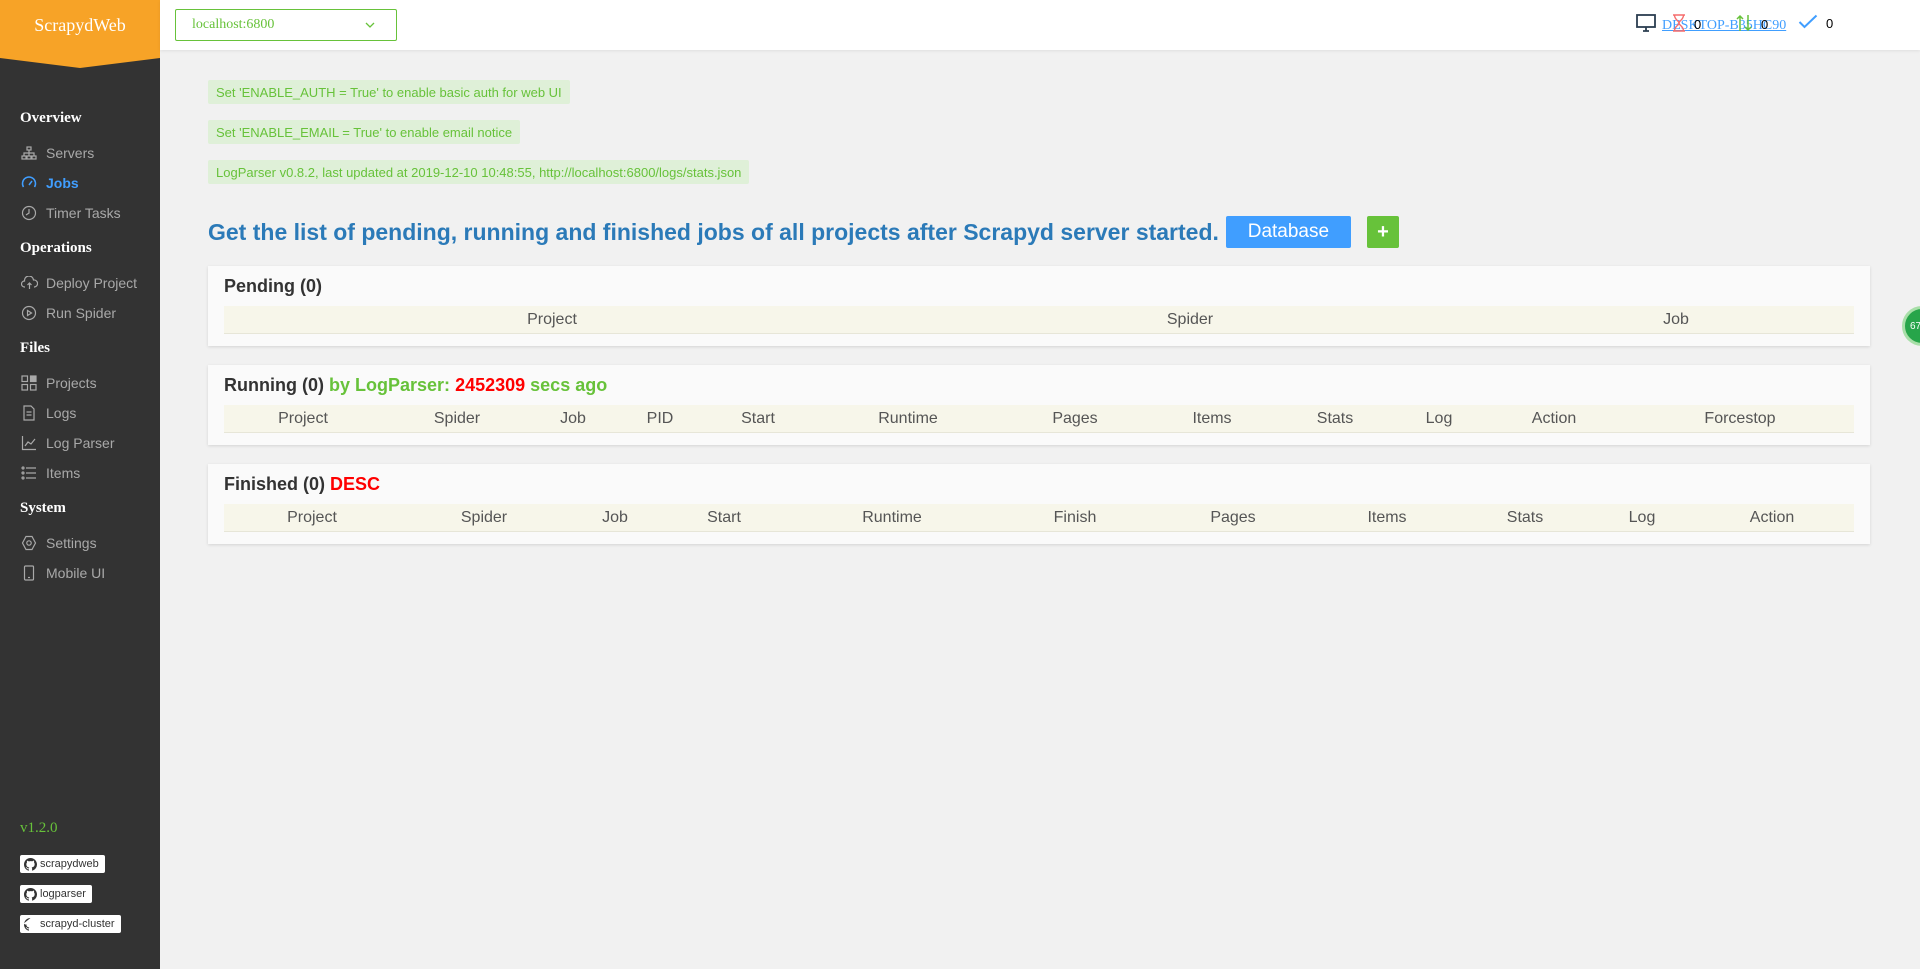 The height and width of the screenshot is (969, 1920). I want to click on monitor-icon, so click(1646, 25).